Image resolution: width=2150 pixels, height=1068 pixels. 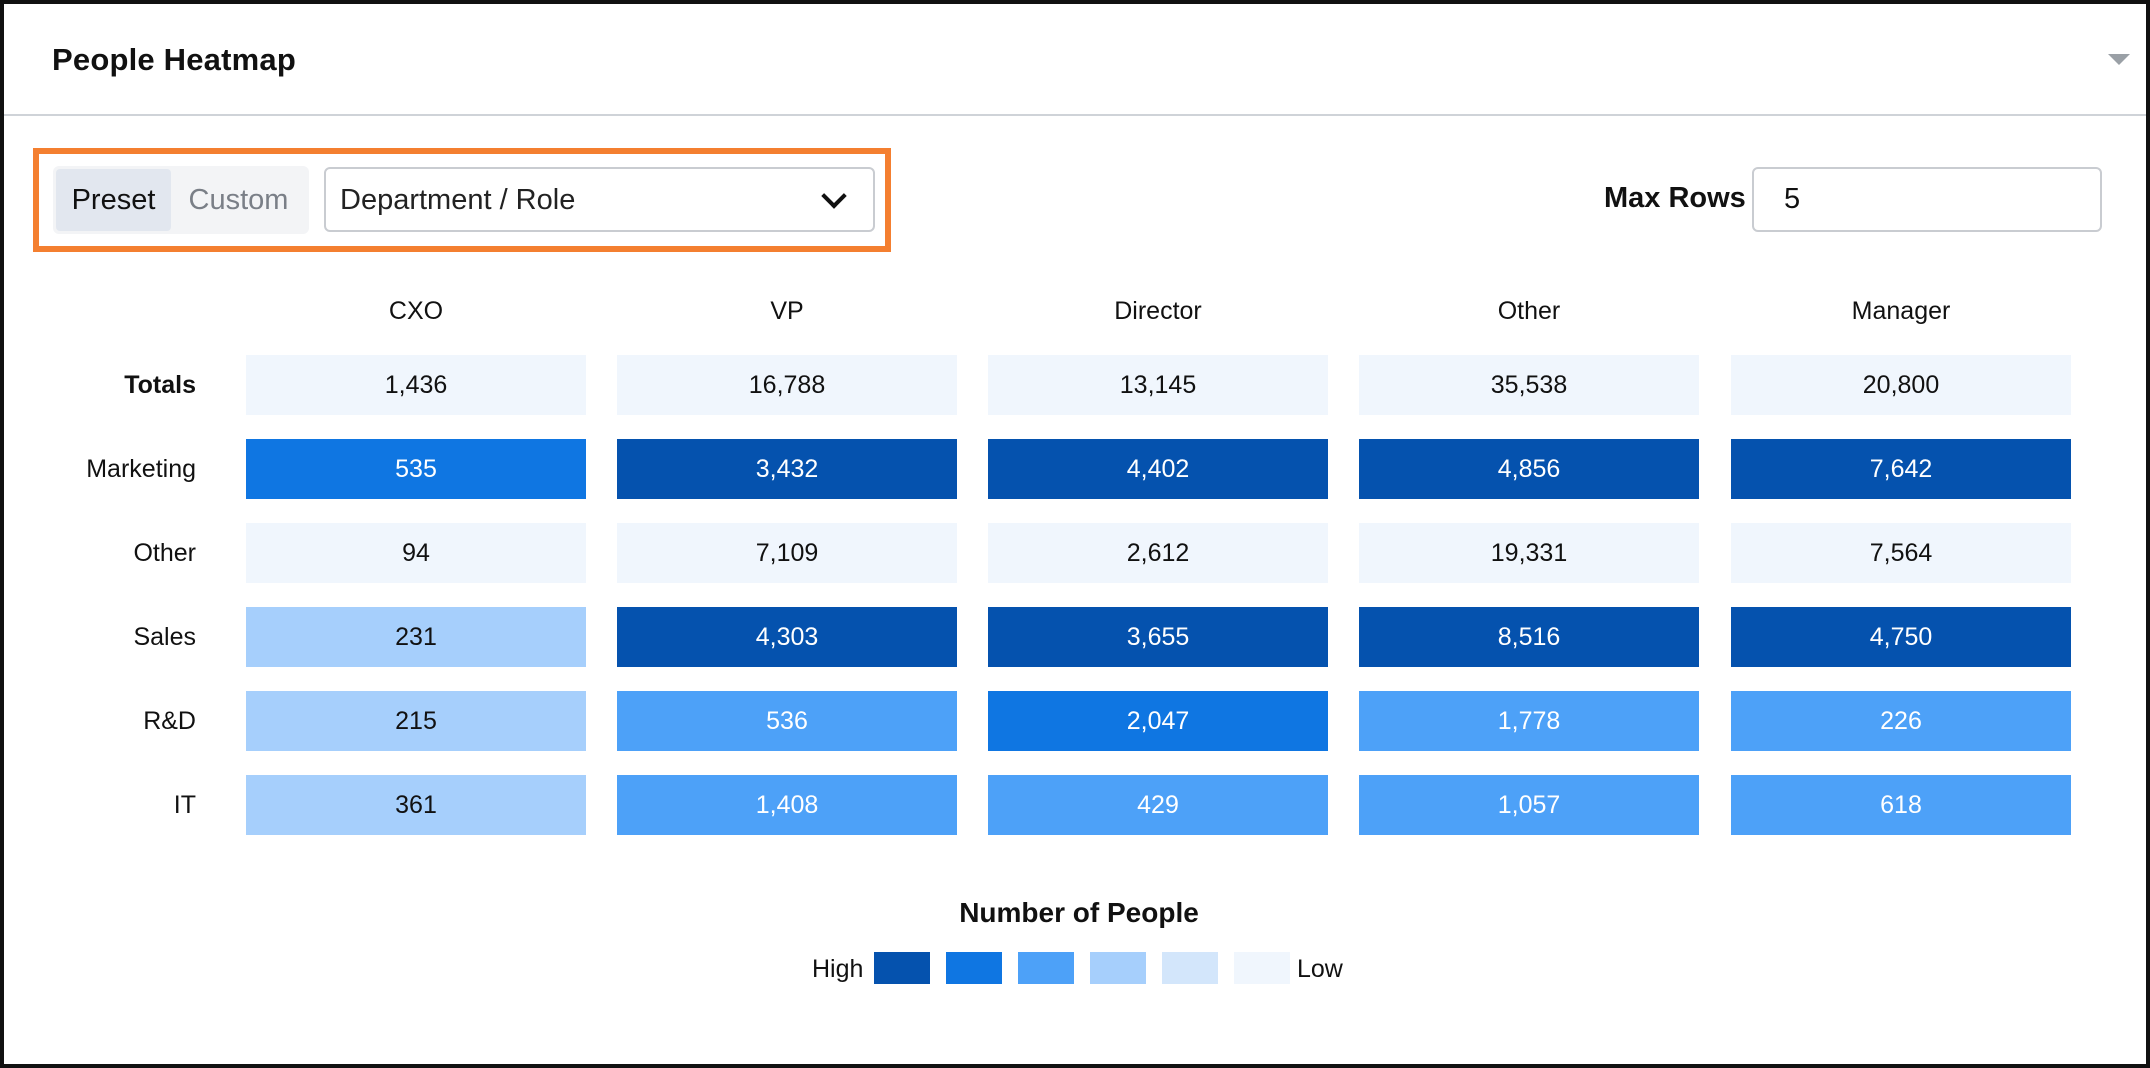 What do you see at coordinates (787, 637) in the screenshot?
I see `heatmap-cell: 4,303` at bounding box center [787, 637].